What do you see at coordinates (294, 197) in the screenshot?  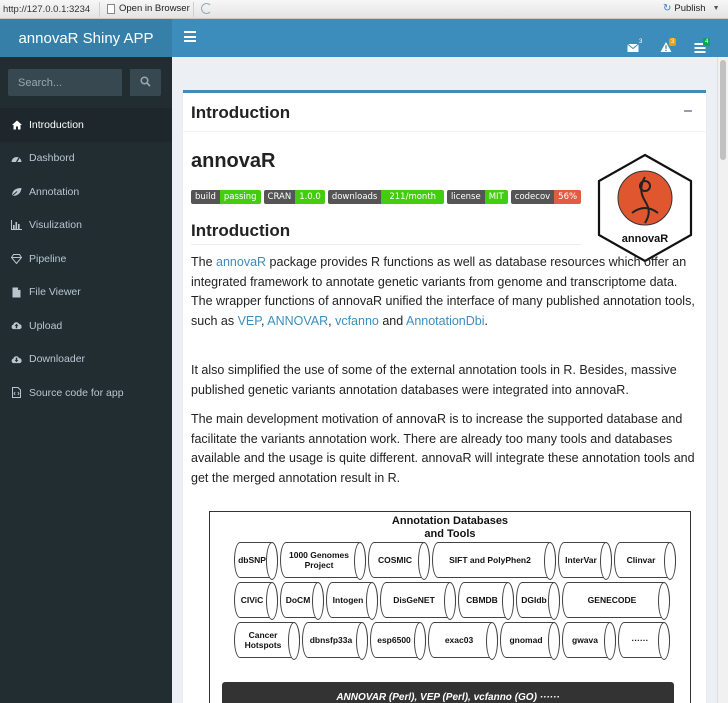 I see `cran-badge: CRAN 1.0.0` at bounding box center [294, 197].